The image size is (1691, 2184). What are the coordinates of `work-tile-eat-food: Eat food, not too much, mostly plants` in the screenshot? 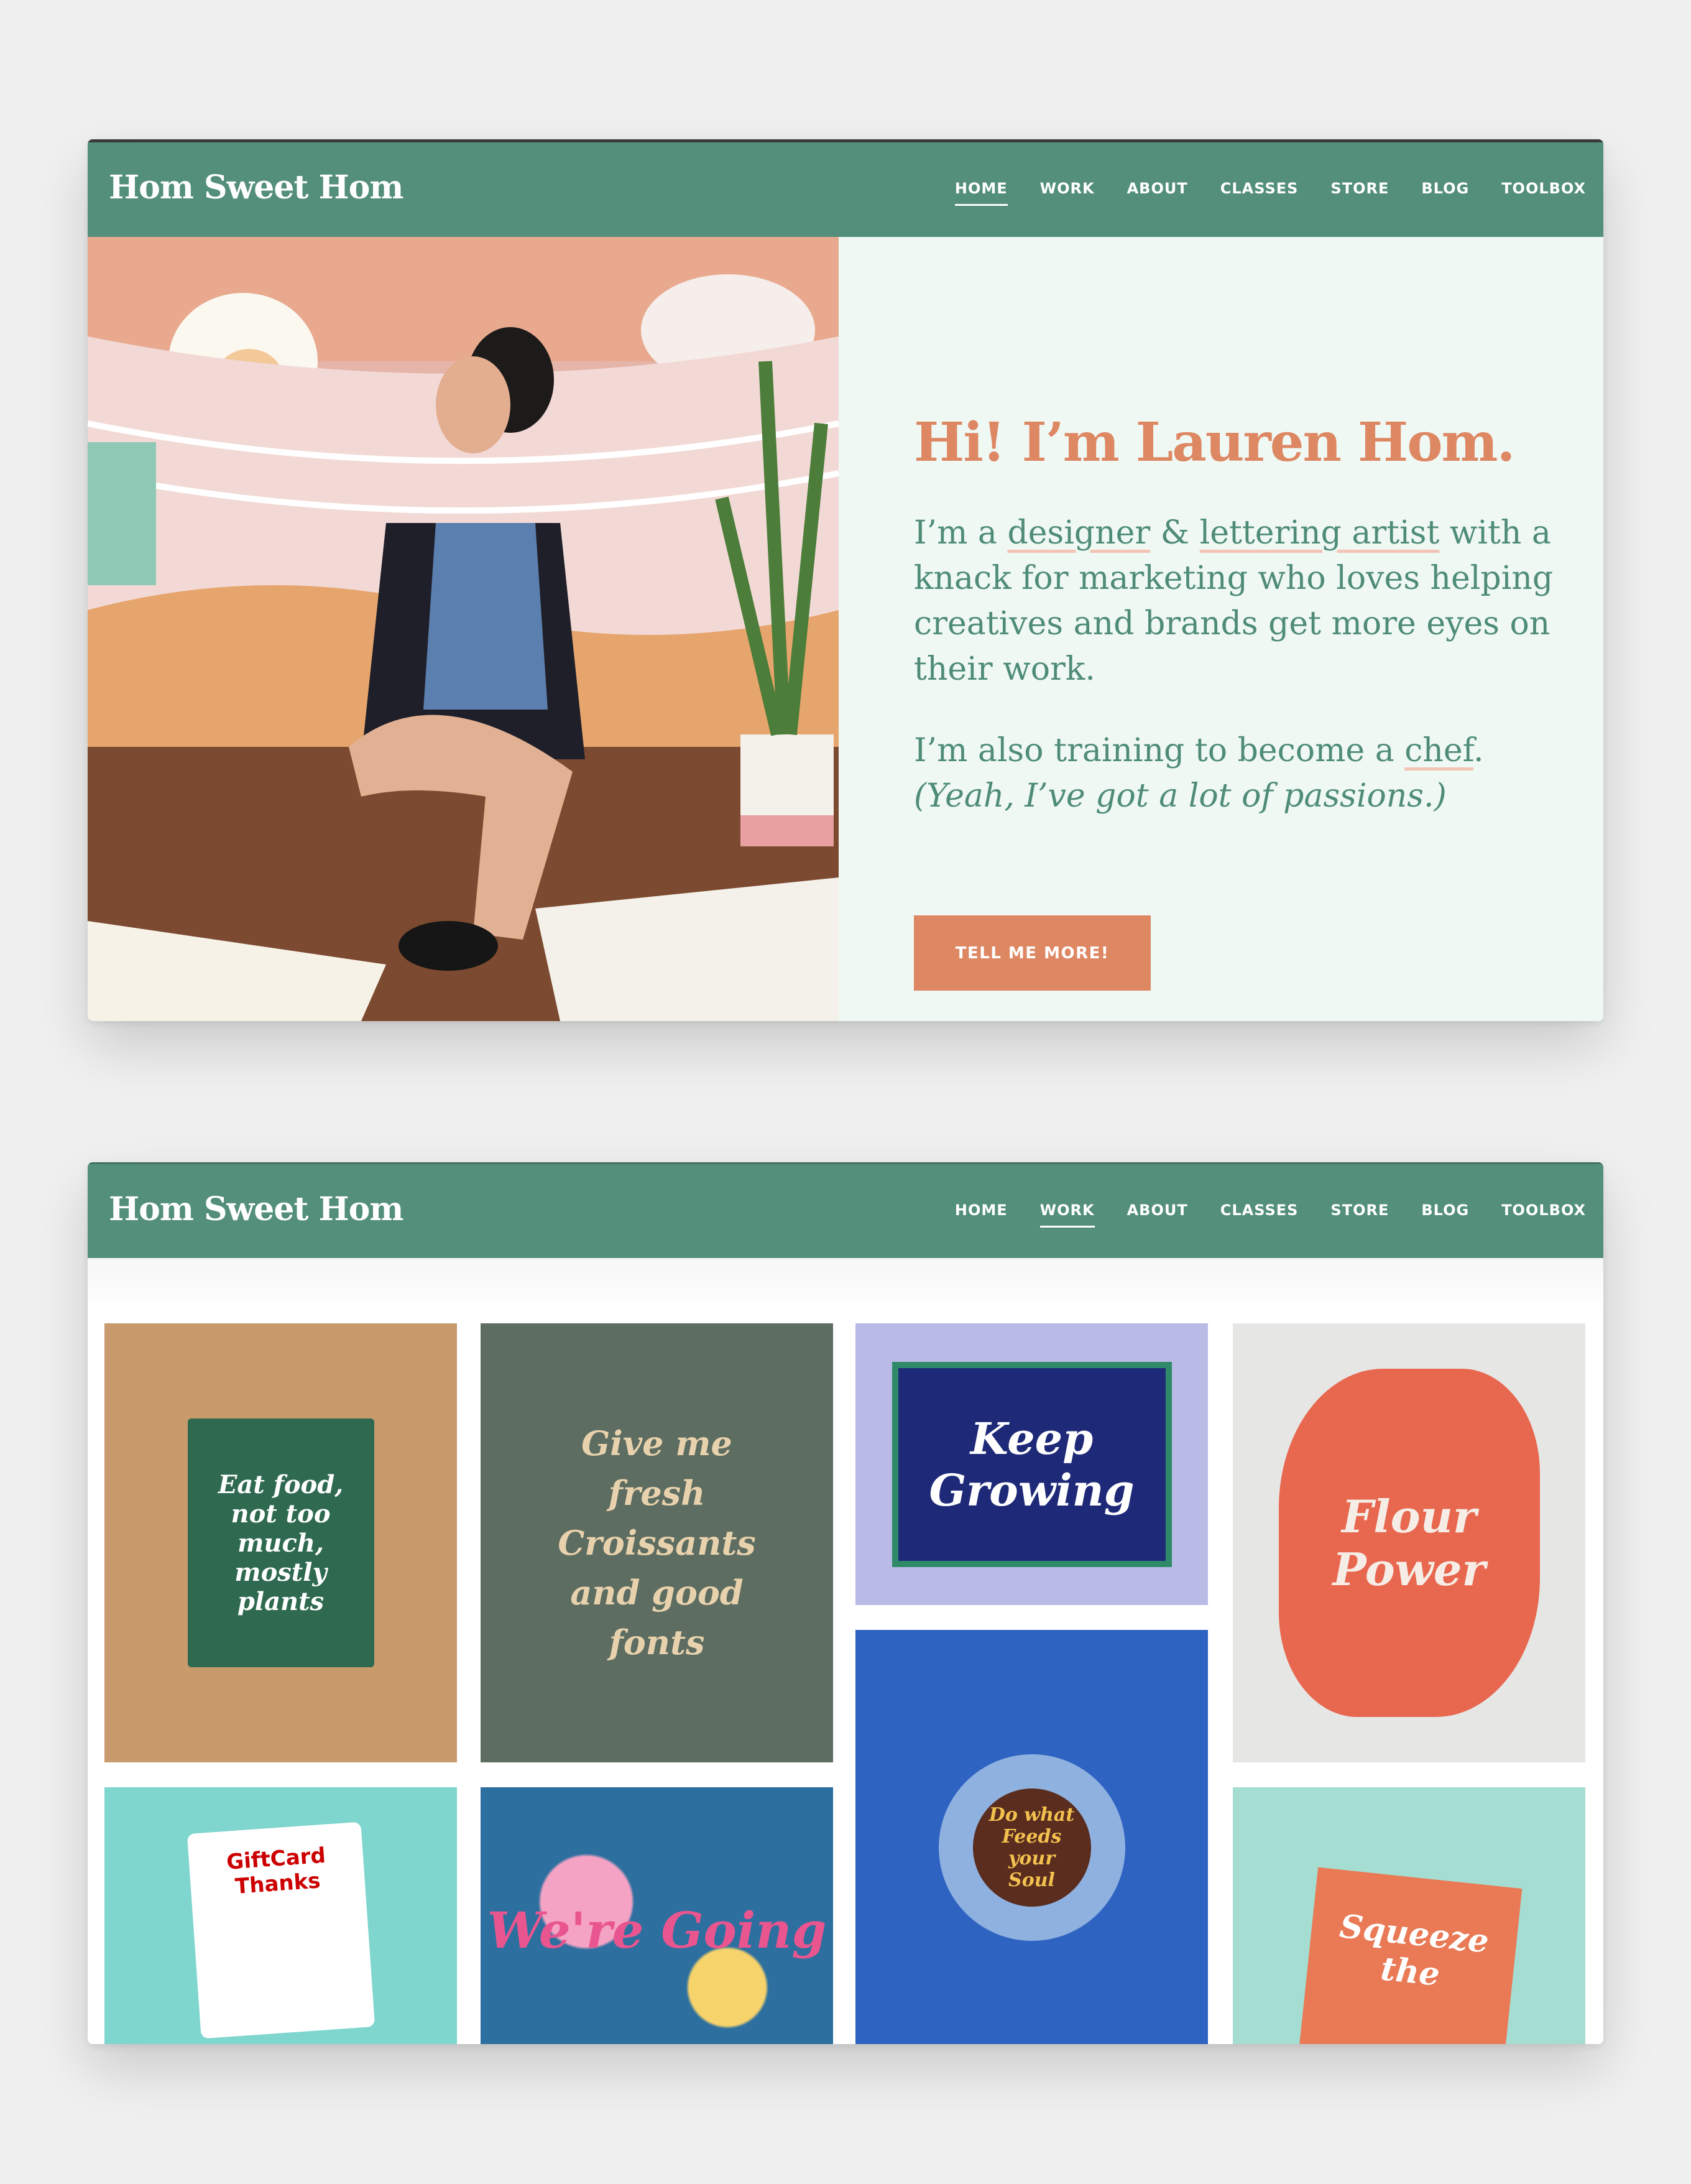 It's located at (280, 1543).